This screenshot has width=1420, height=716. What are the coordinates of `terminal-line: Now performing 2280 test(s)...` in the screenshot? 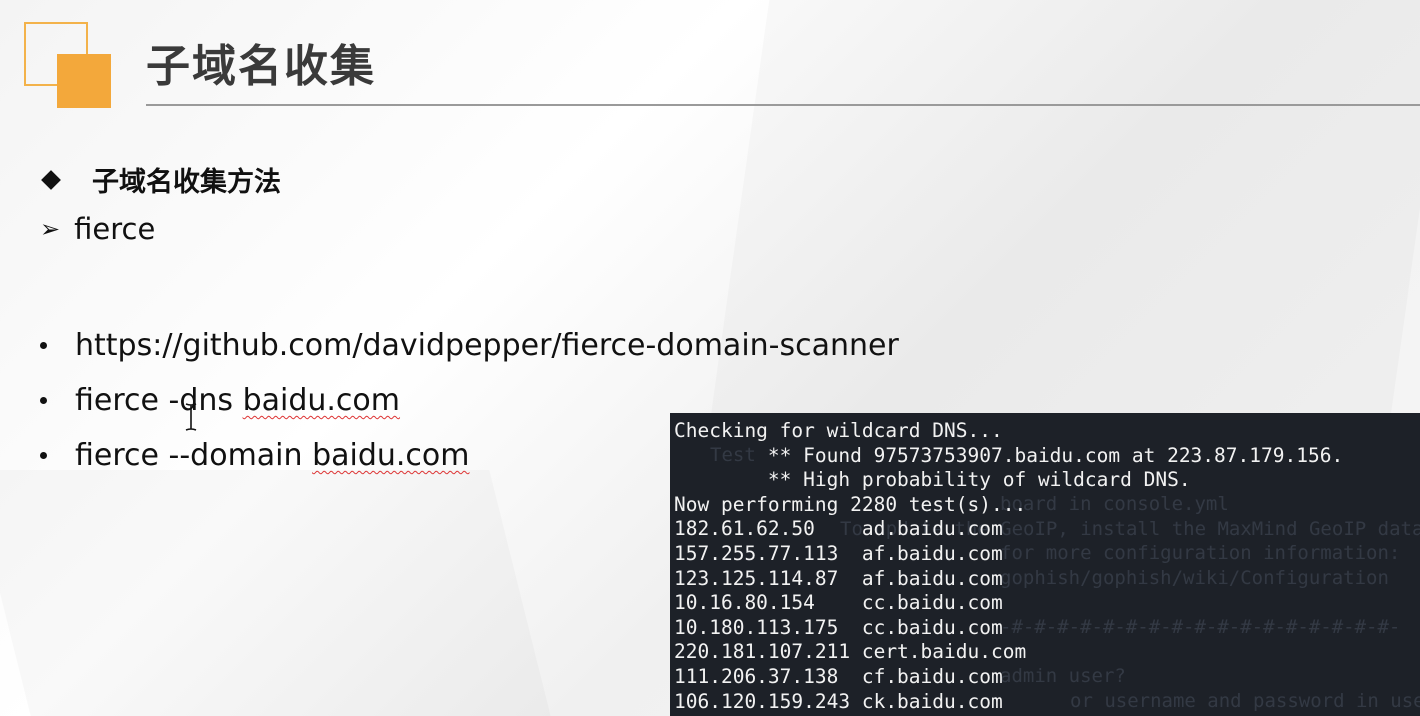 It's located at (850, 504).